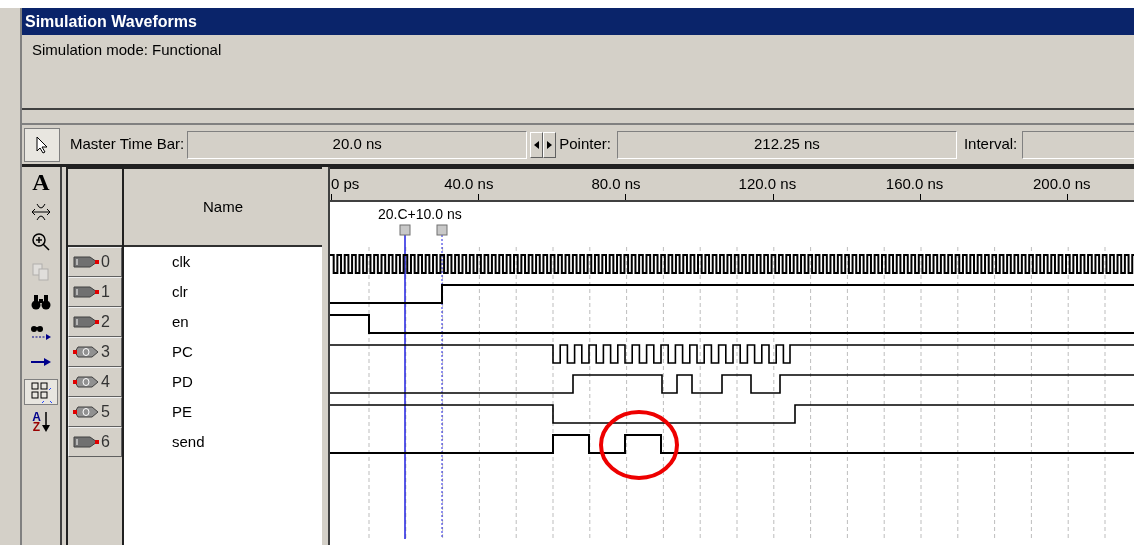 The width and height of the screenshot is (1134, 545). I want to click on signal-index-button: 5, so click(95, 412).